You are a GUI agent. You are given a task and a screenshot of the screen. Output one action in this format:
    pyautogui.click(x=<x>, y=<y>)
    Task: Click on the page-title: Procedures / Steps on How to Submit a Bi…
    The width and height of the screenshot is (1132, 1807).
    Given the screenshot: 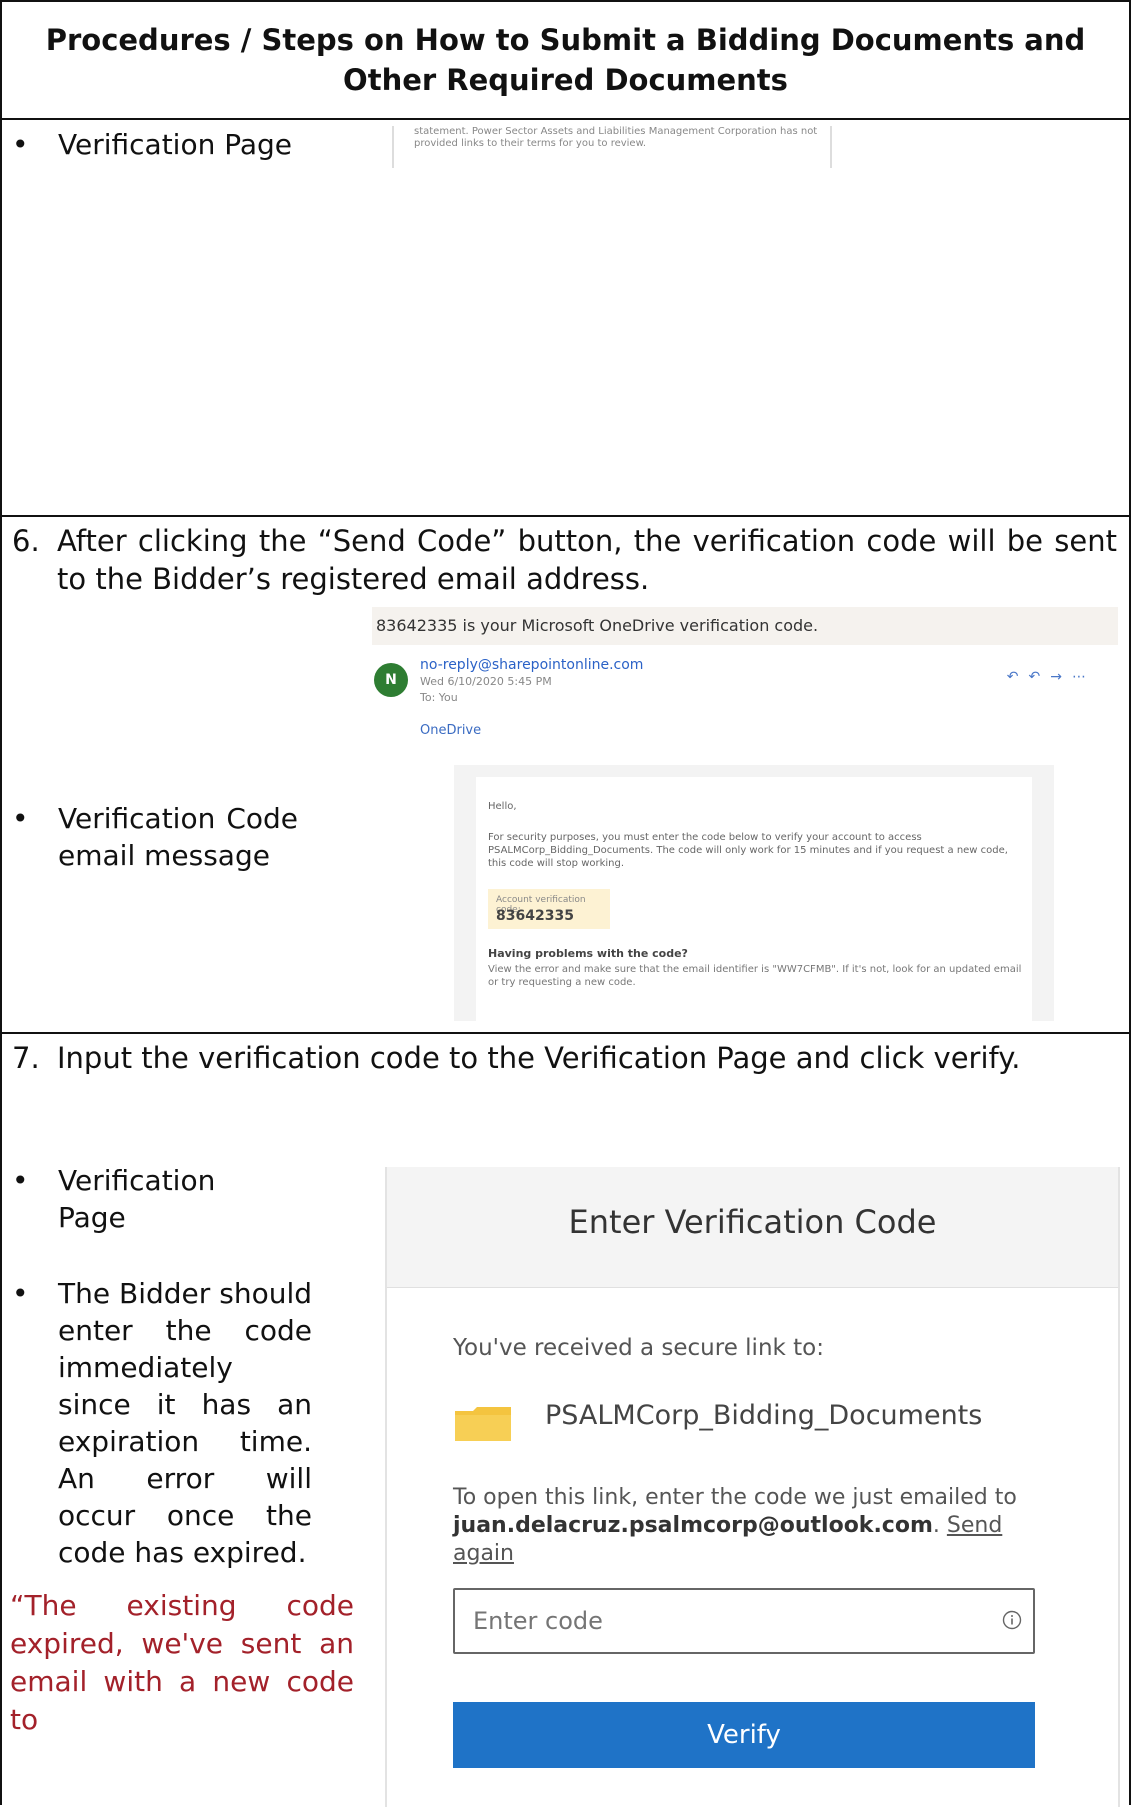 What is the action you would take?
    pyautogui.click(x=565, y=60)
    